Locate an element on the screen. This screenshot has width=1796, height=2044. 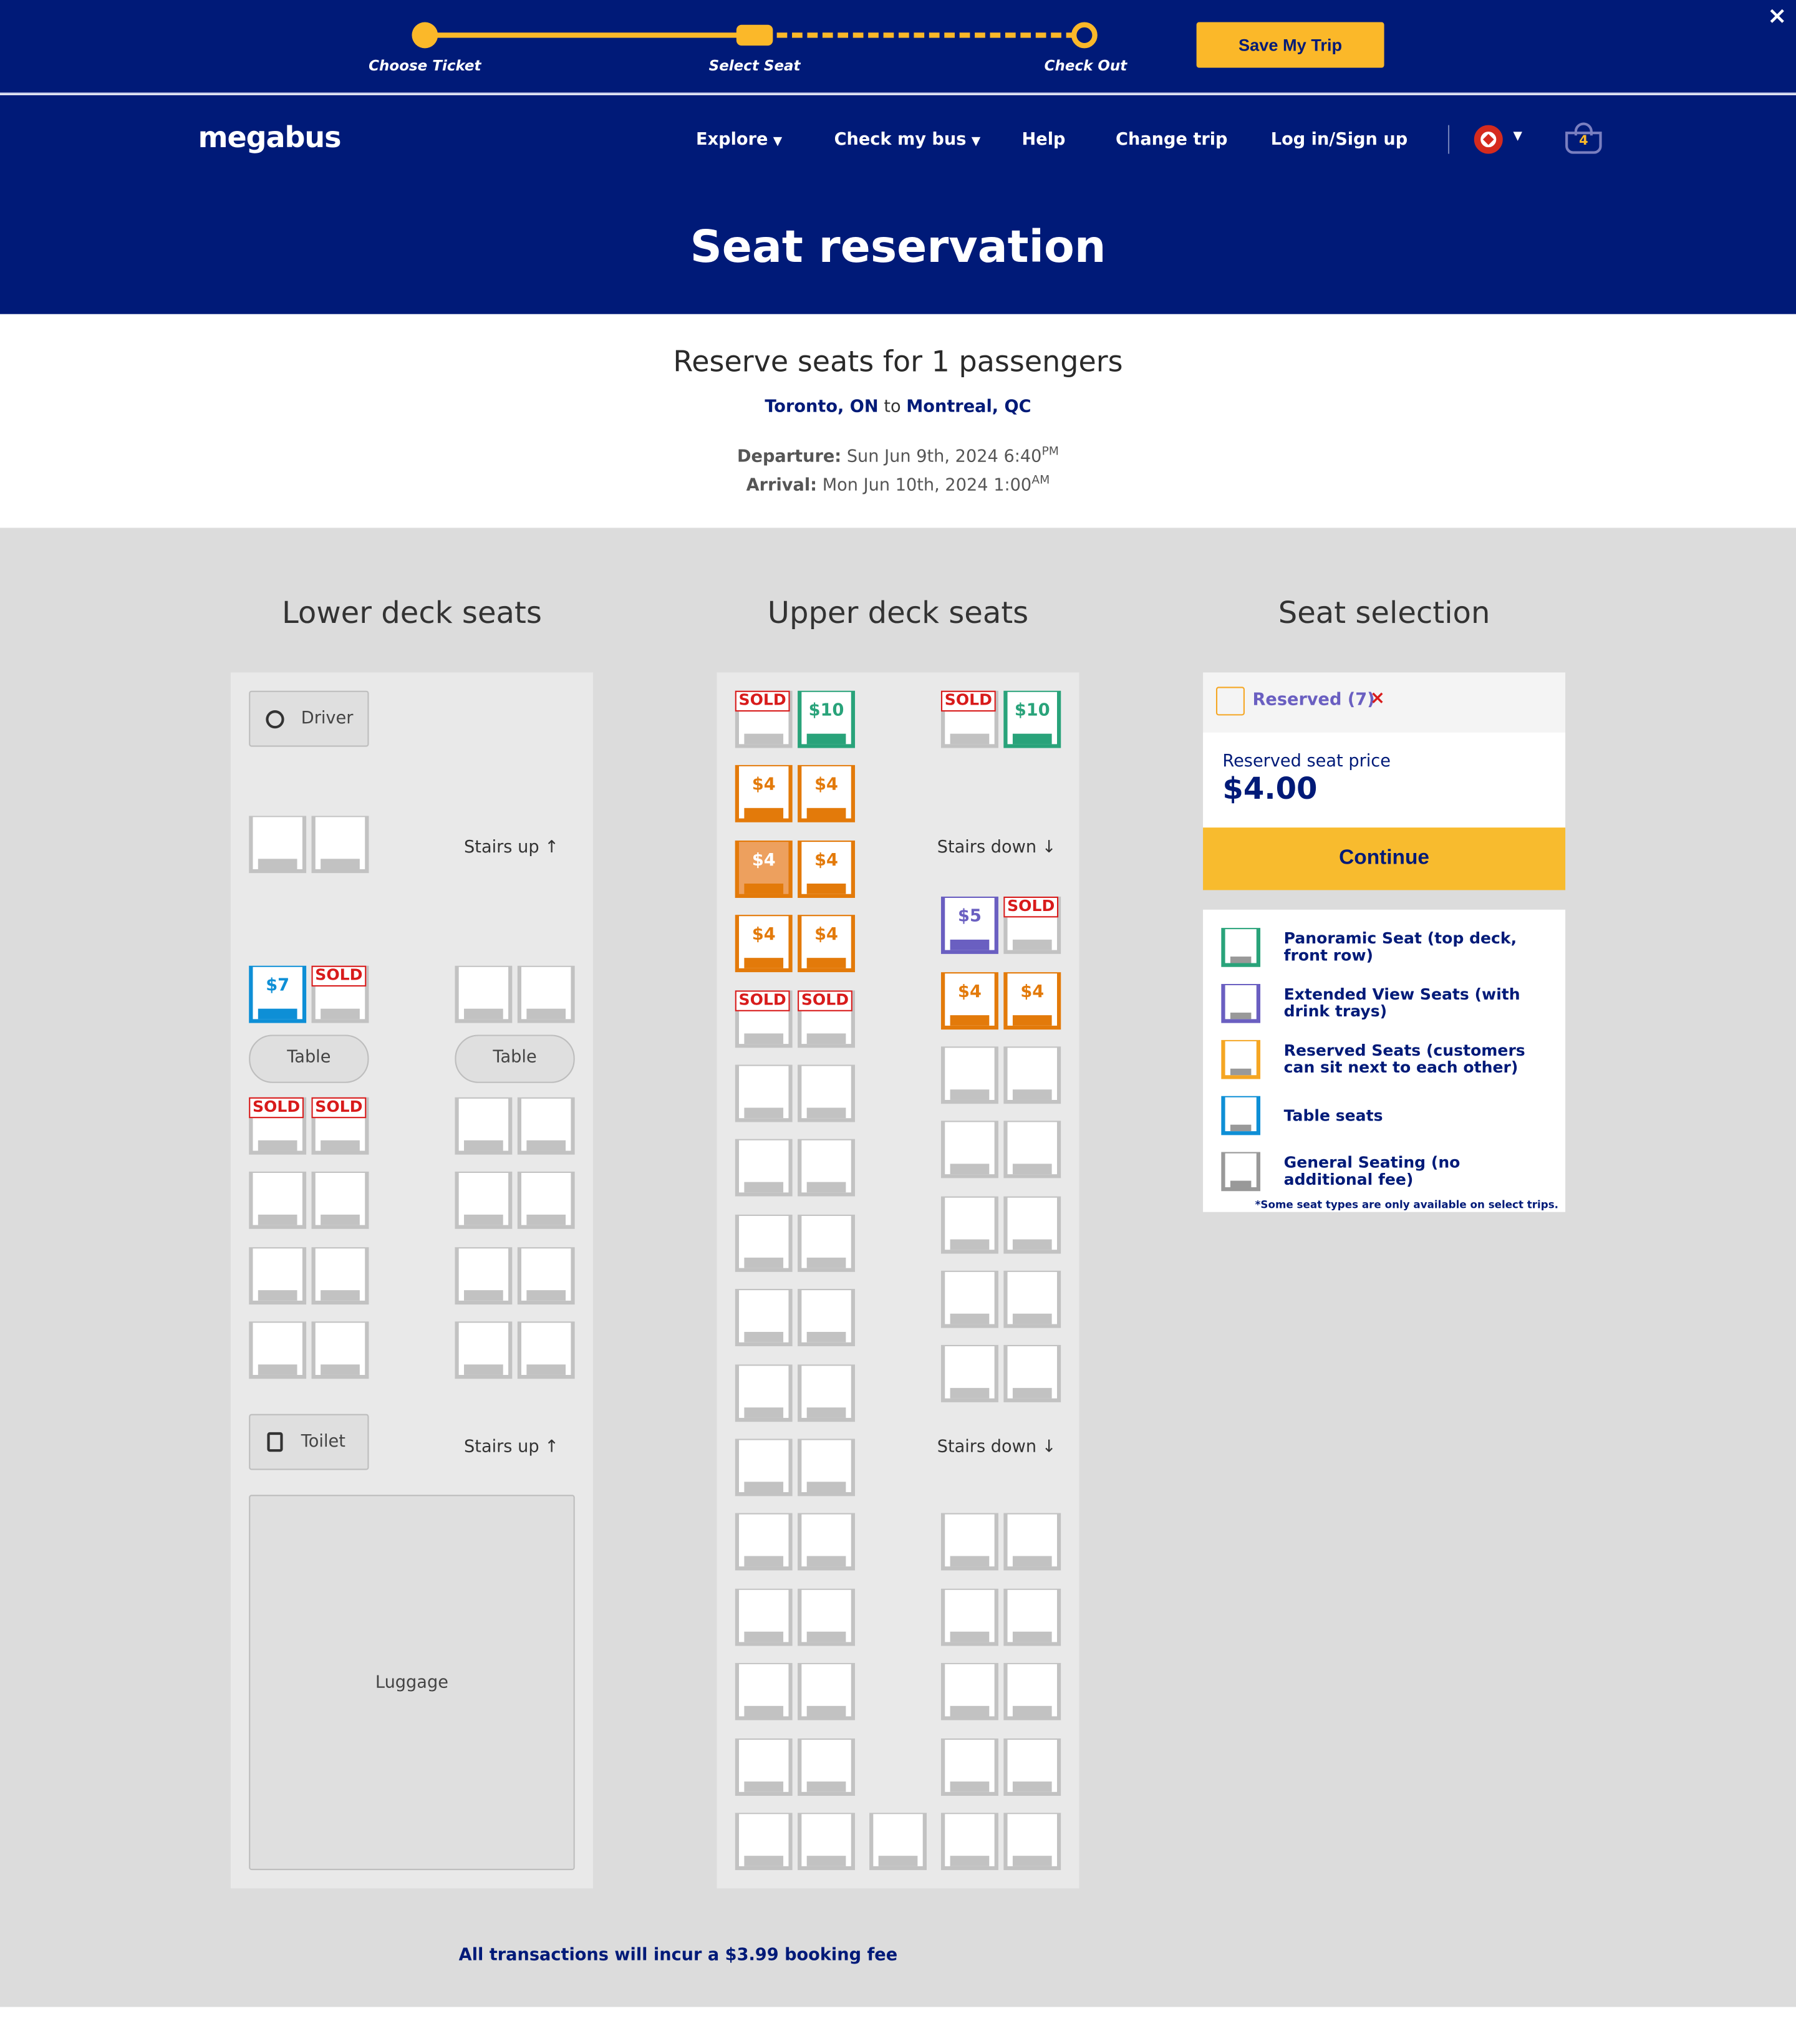
person-icon is located at coordinates (1230, 701).